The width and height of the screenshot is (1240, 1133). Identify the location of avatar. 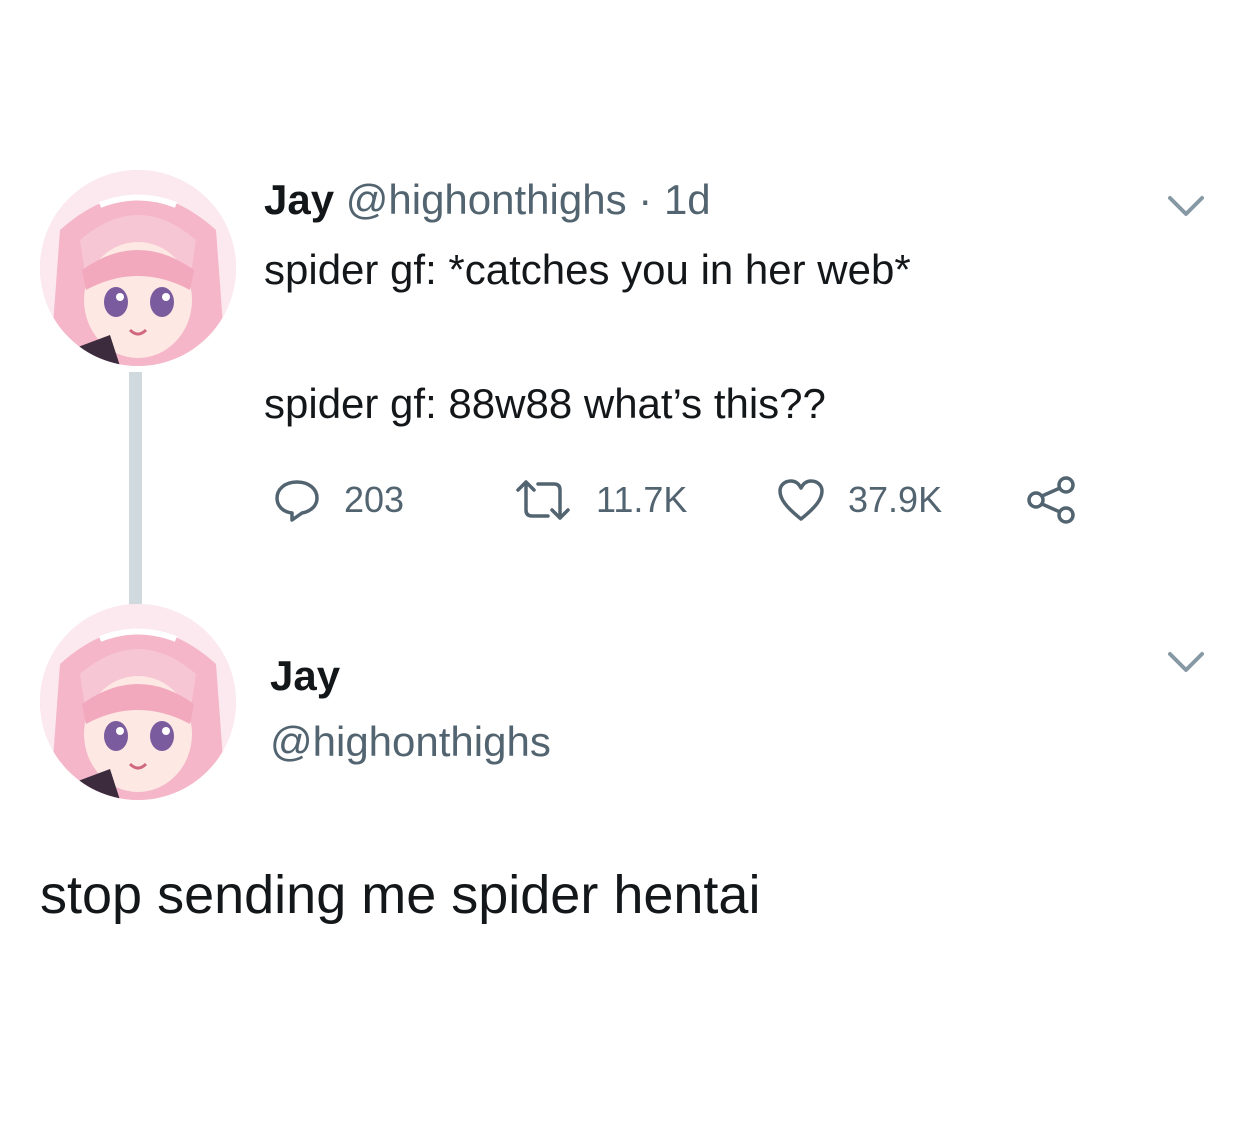
(138, 268).